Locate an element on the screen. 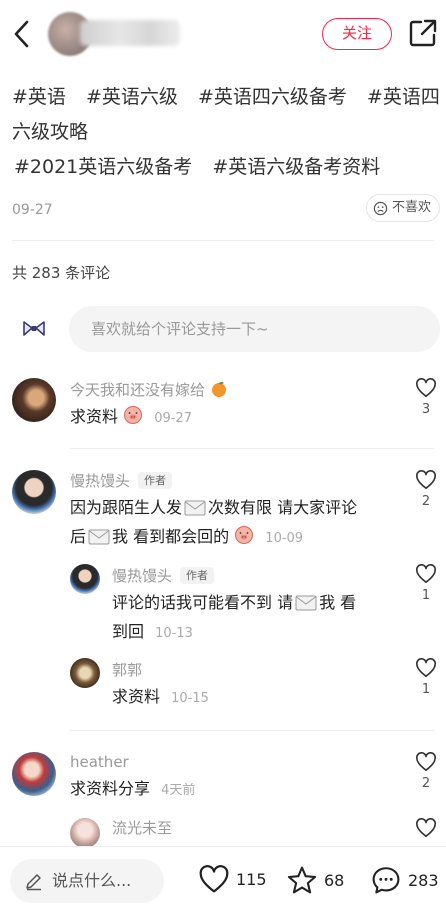  comment-time: 4天前 is located at coordinates (178, 790).